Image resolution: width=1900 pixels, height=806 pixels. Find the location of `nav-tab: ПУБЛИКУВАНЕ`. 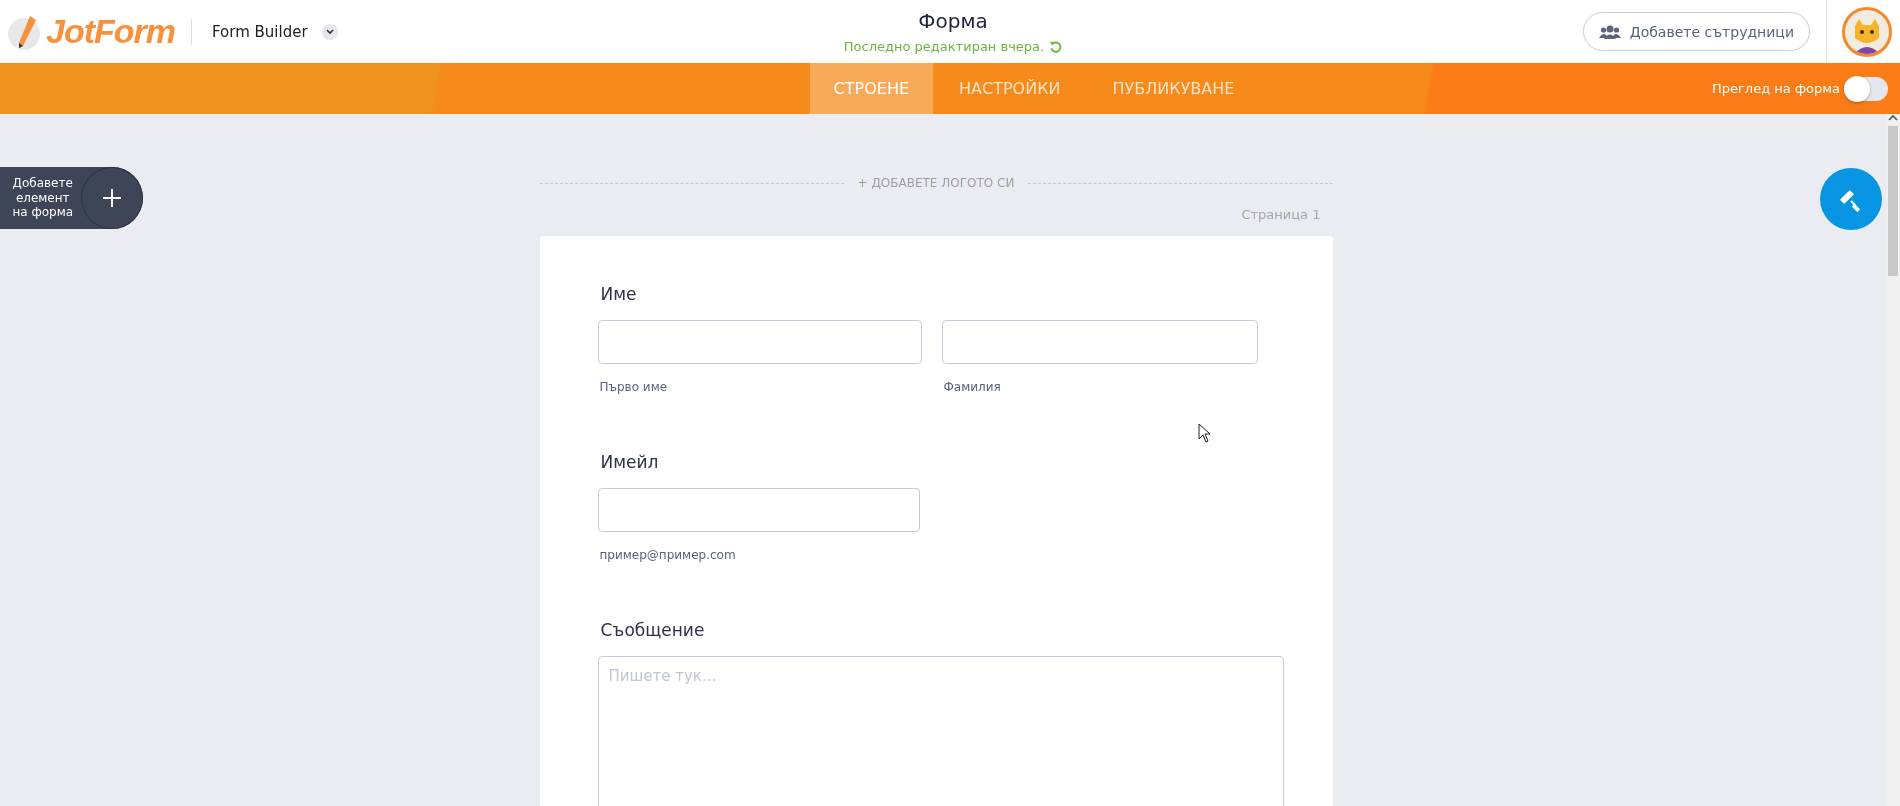

nav-tab: ПУБЛИКУВАНЕ is located at coordinates (1173, 88).